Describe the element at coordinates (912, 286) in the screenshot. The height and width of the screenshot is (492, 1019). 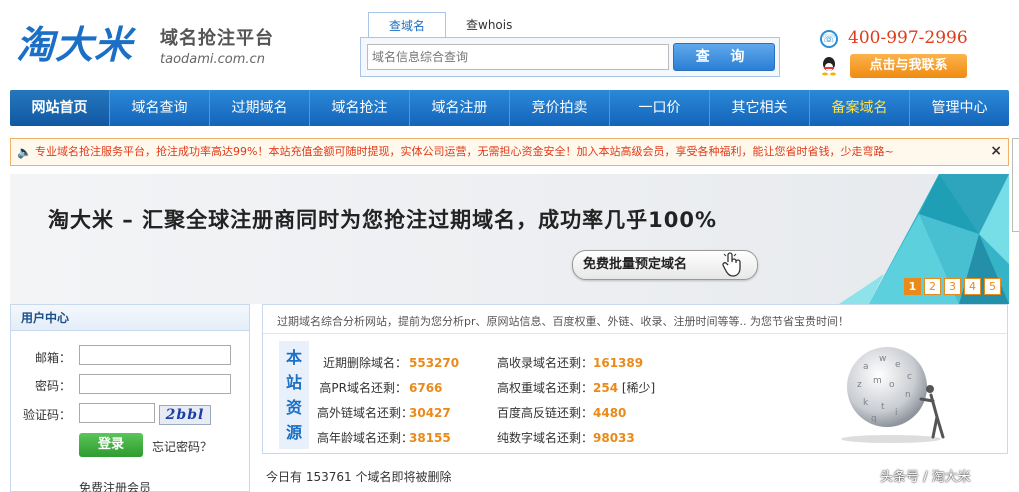
I see `banner-page: 1` at that location.